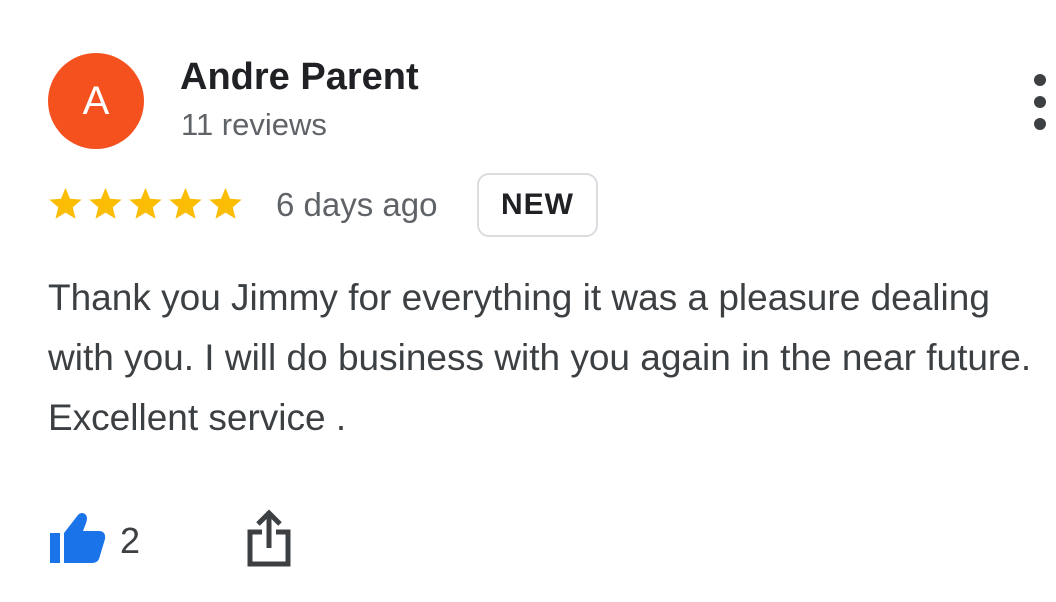 Image resolution: width=1056 pixels, height=602 pixels. I want to click on like-button: 2, so click(94, 537).